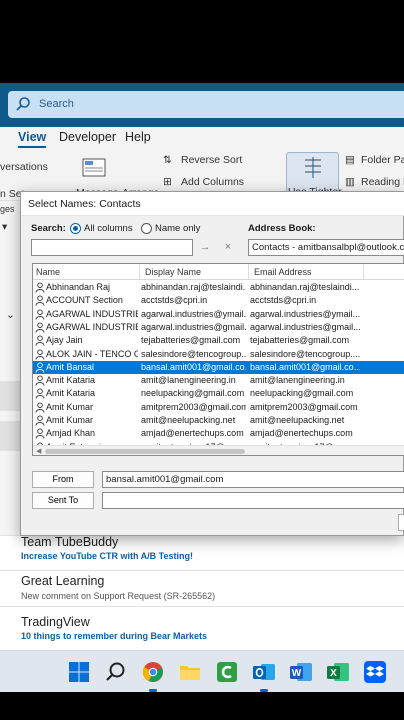 The width and height of the screenshot is (404, 720). I want to click on contact-display-name: acctstds@cpri.in, so click(174, 300).